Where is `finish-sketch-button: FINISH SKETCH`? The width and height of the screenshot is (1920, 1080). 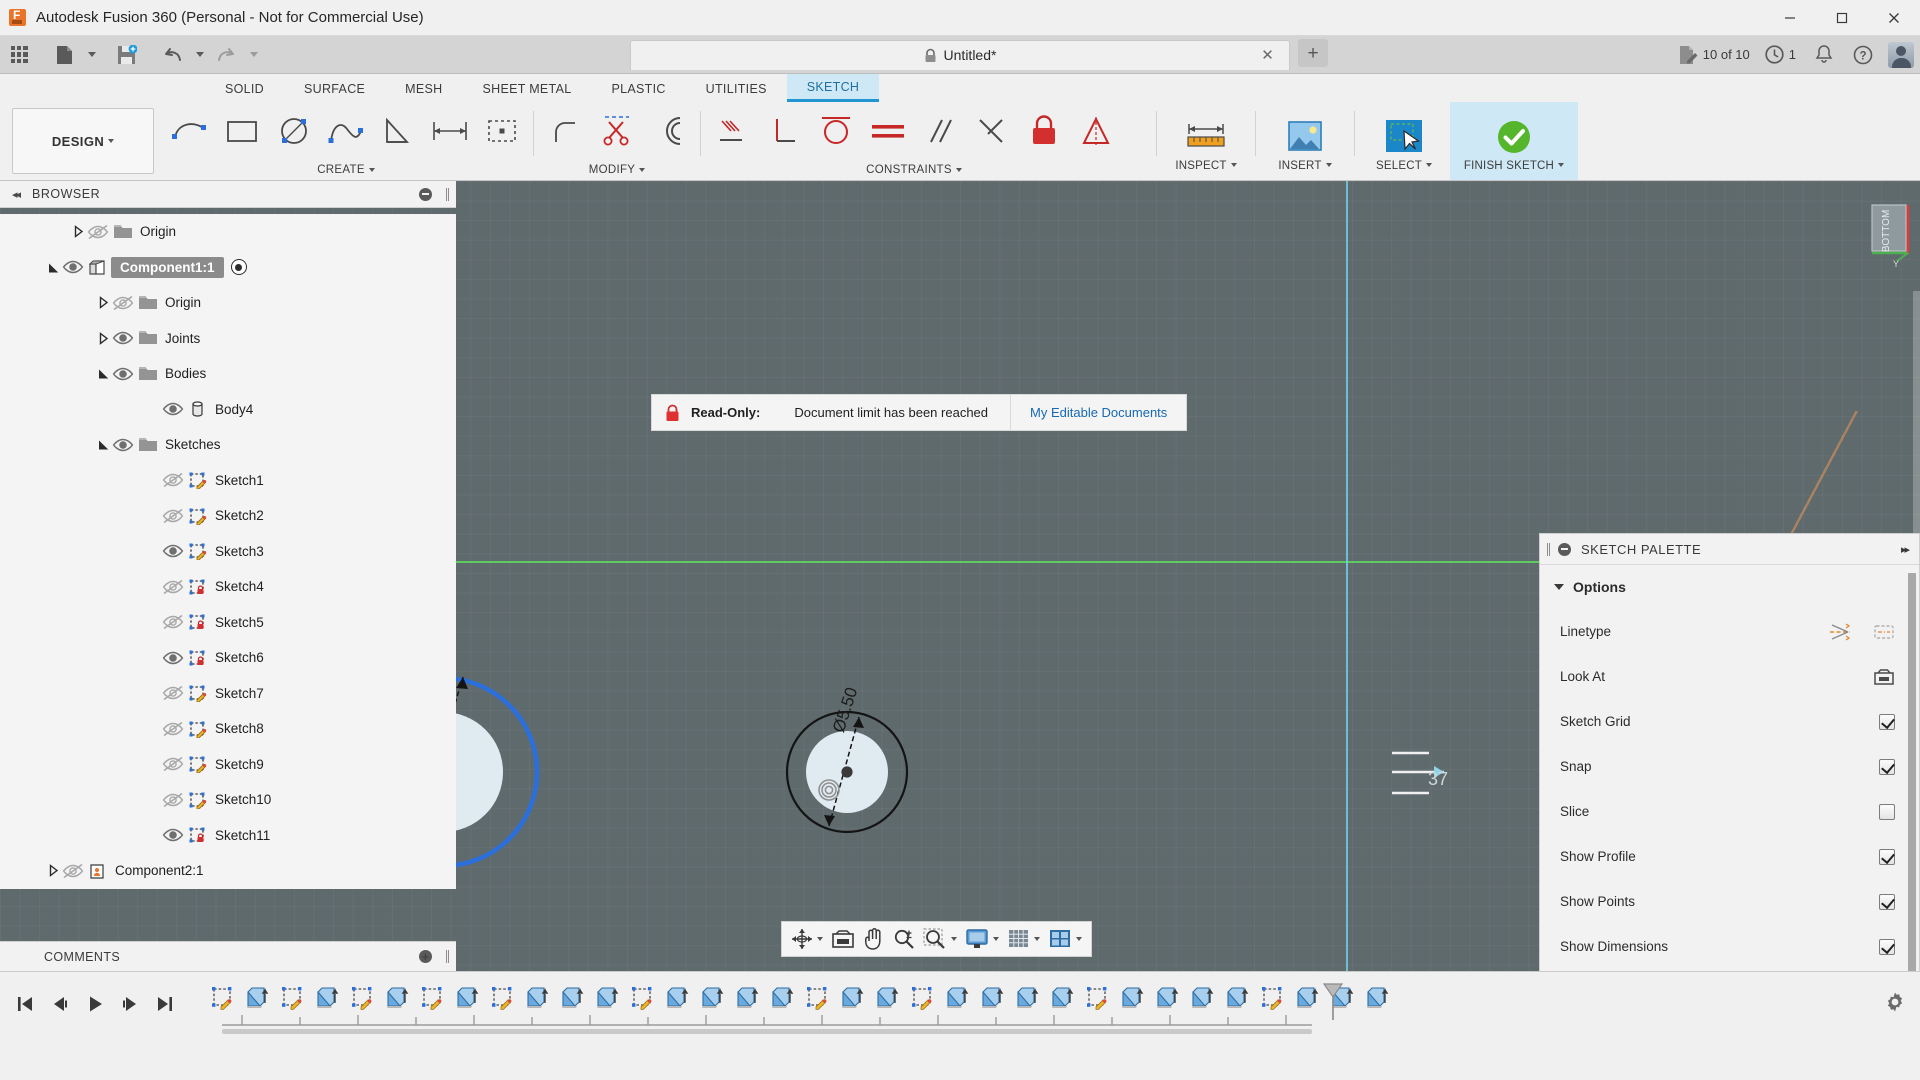
finish-sketch-button: FINISH SKETCH is located at coordinates (1514, 141).